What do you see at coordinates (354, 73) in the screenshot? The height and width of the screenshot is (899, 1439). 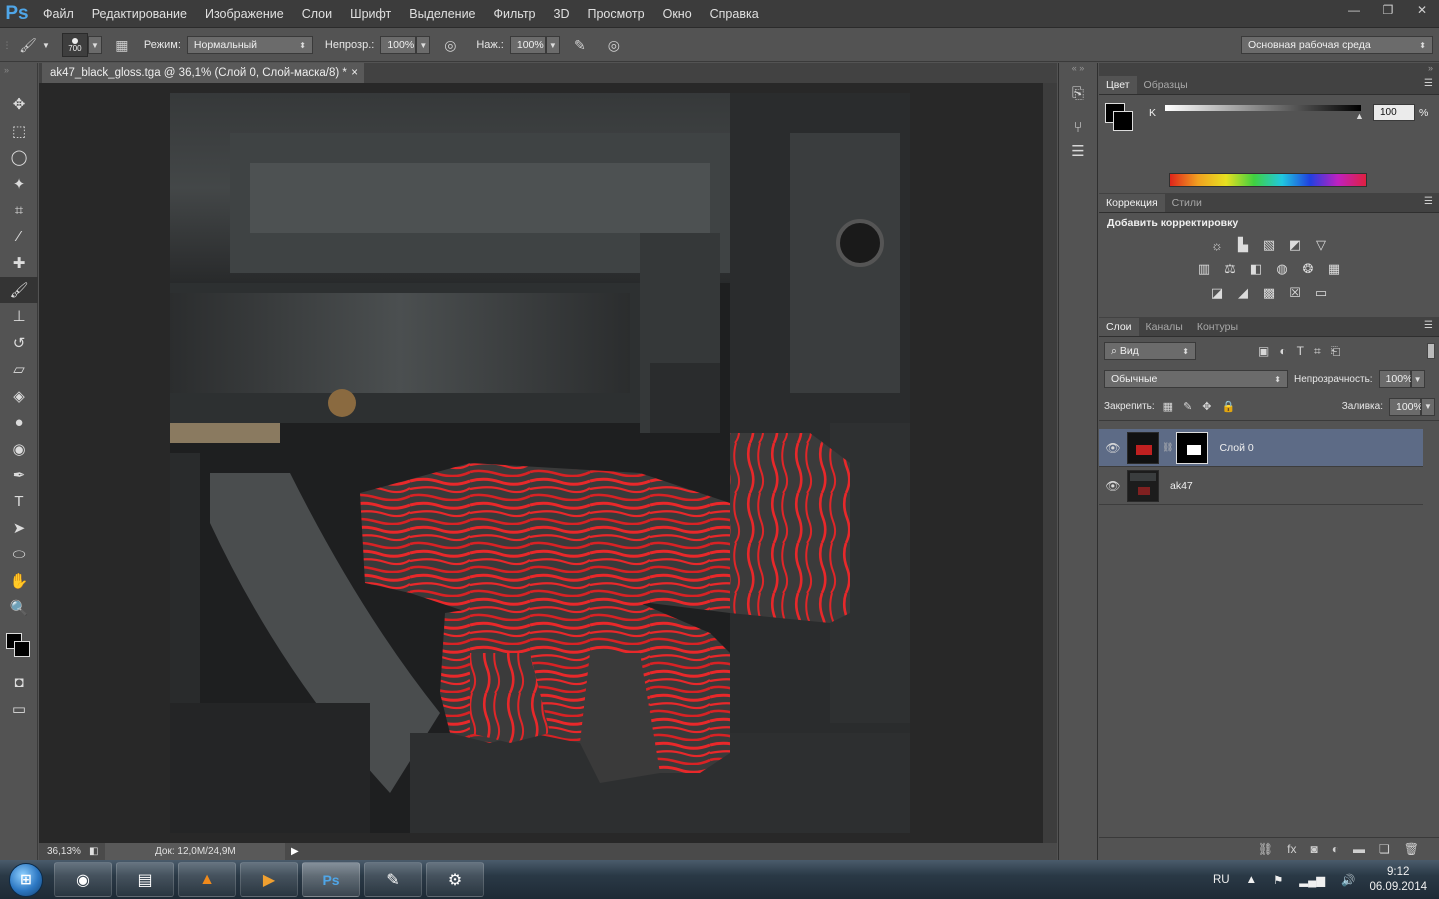 I see `close-tab-icon: ×` at bounding box center [354, 73].